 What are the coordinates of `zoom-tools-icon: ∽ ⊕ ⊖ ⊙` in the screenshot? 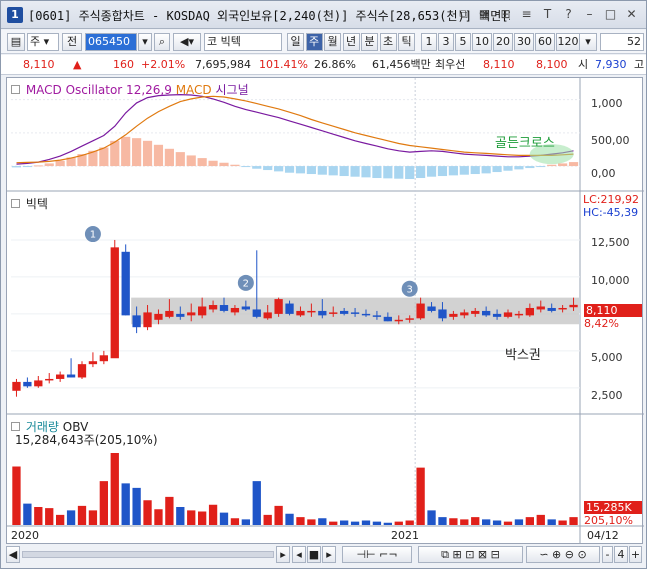 It's located at (563, 554).